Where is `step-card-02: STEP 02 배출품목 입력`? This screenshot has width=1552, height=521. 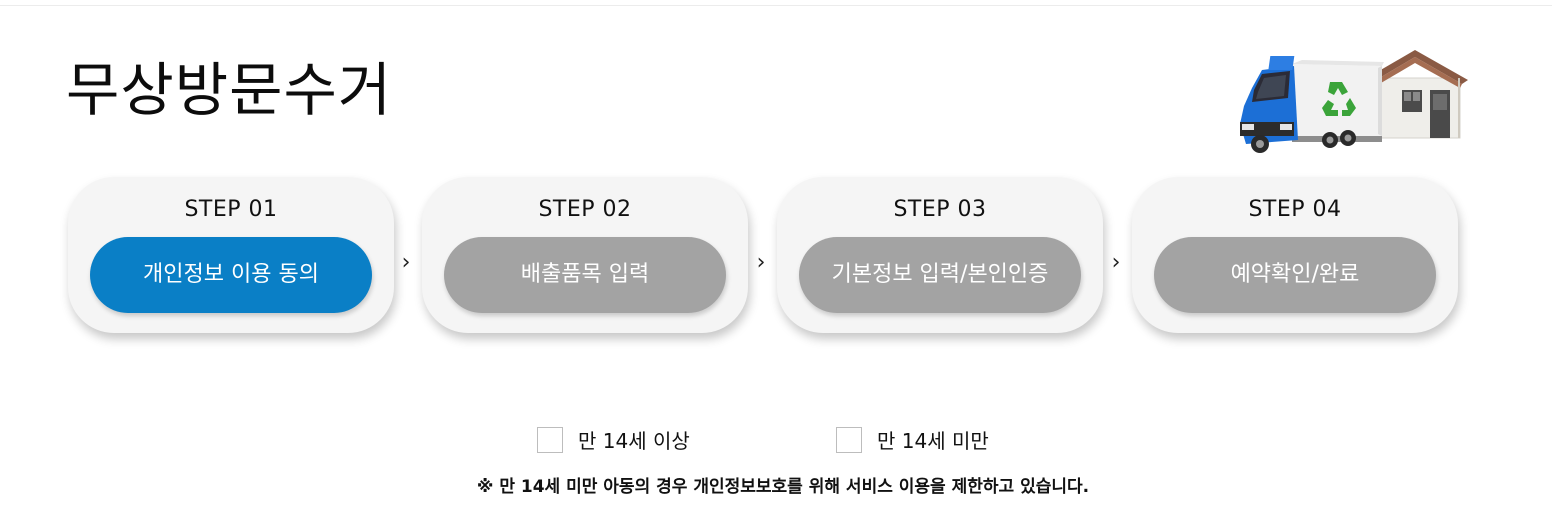
step-card-02: STEP 02 배출품목 입력 is located at coordinates (585, 255).